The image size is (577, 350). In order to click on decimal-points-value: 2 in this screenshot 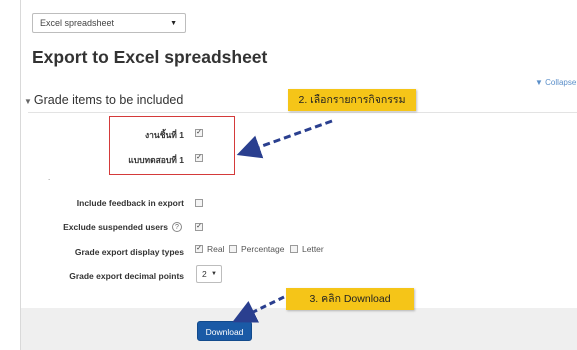, I will do `click(204, 274)`.